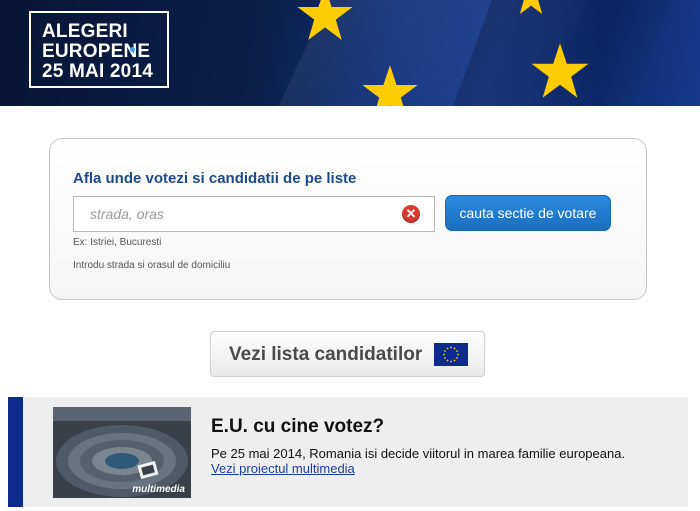  What do you see at coordinates (96, 51) in the screenshot?
I see `logo-line-2: EUROPENE` at bounding box center [96, 51].